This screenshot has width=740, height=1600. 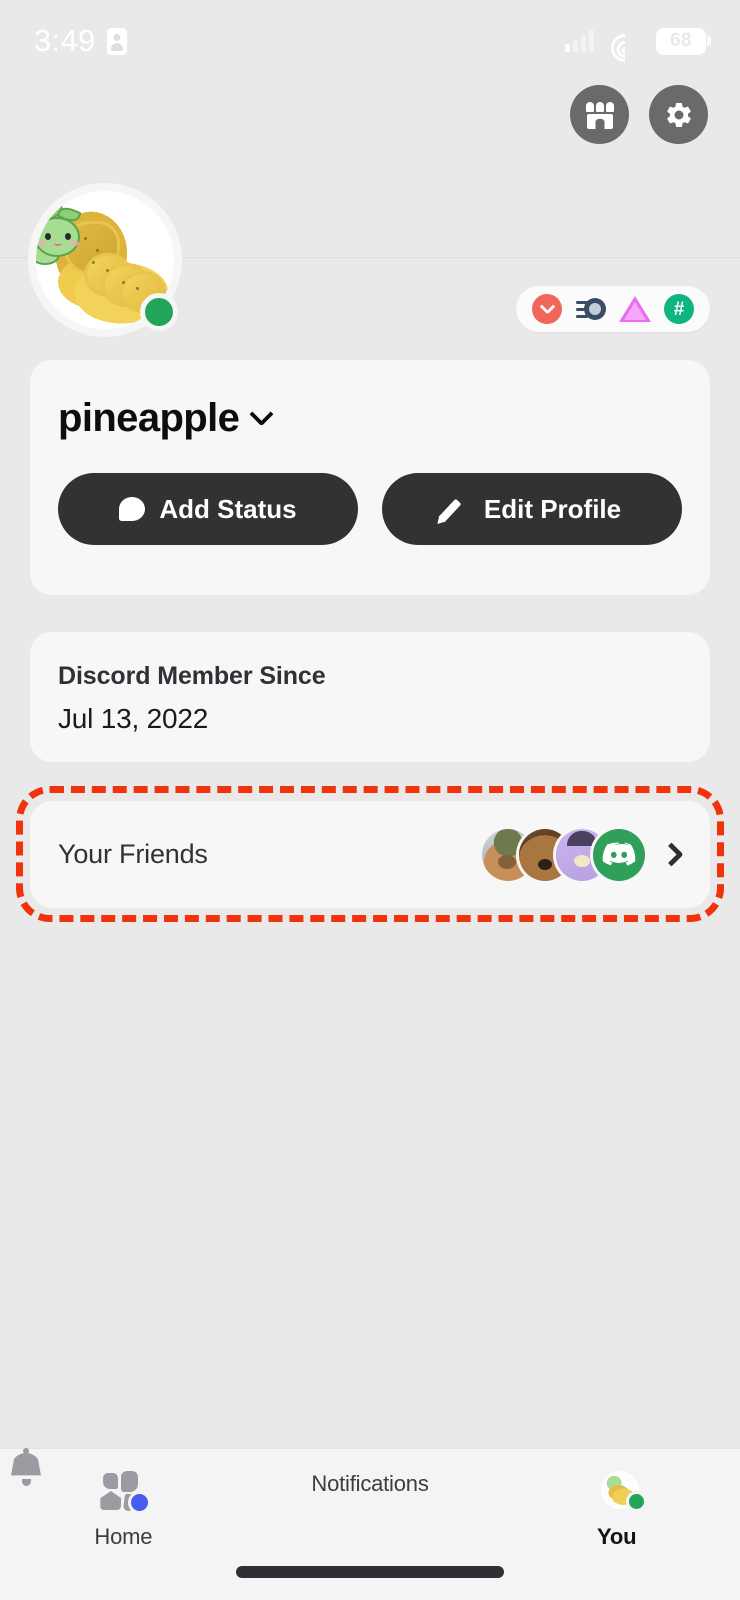 I want to click on home-notification-badge, so click(x=140, y=1502).